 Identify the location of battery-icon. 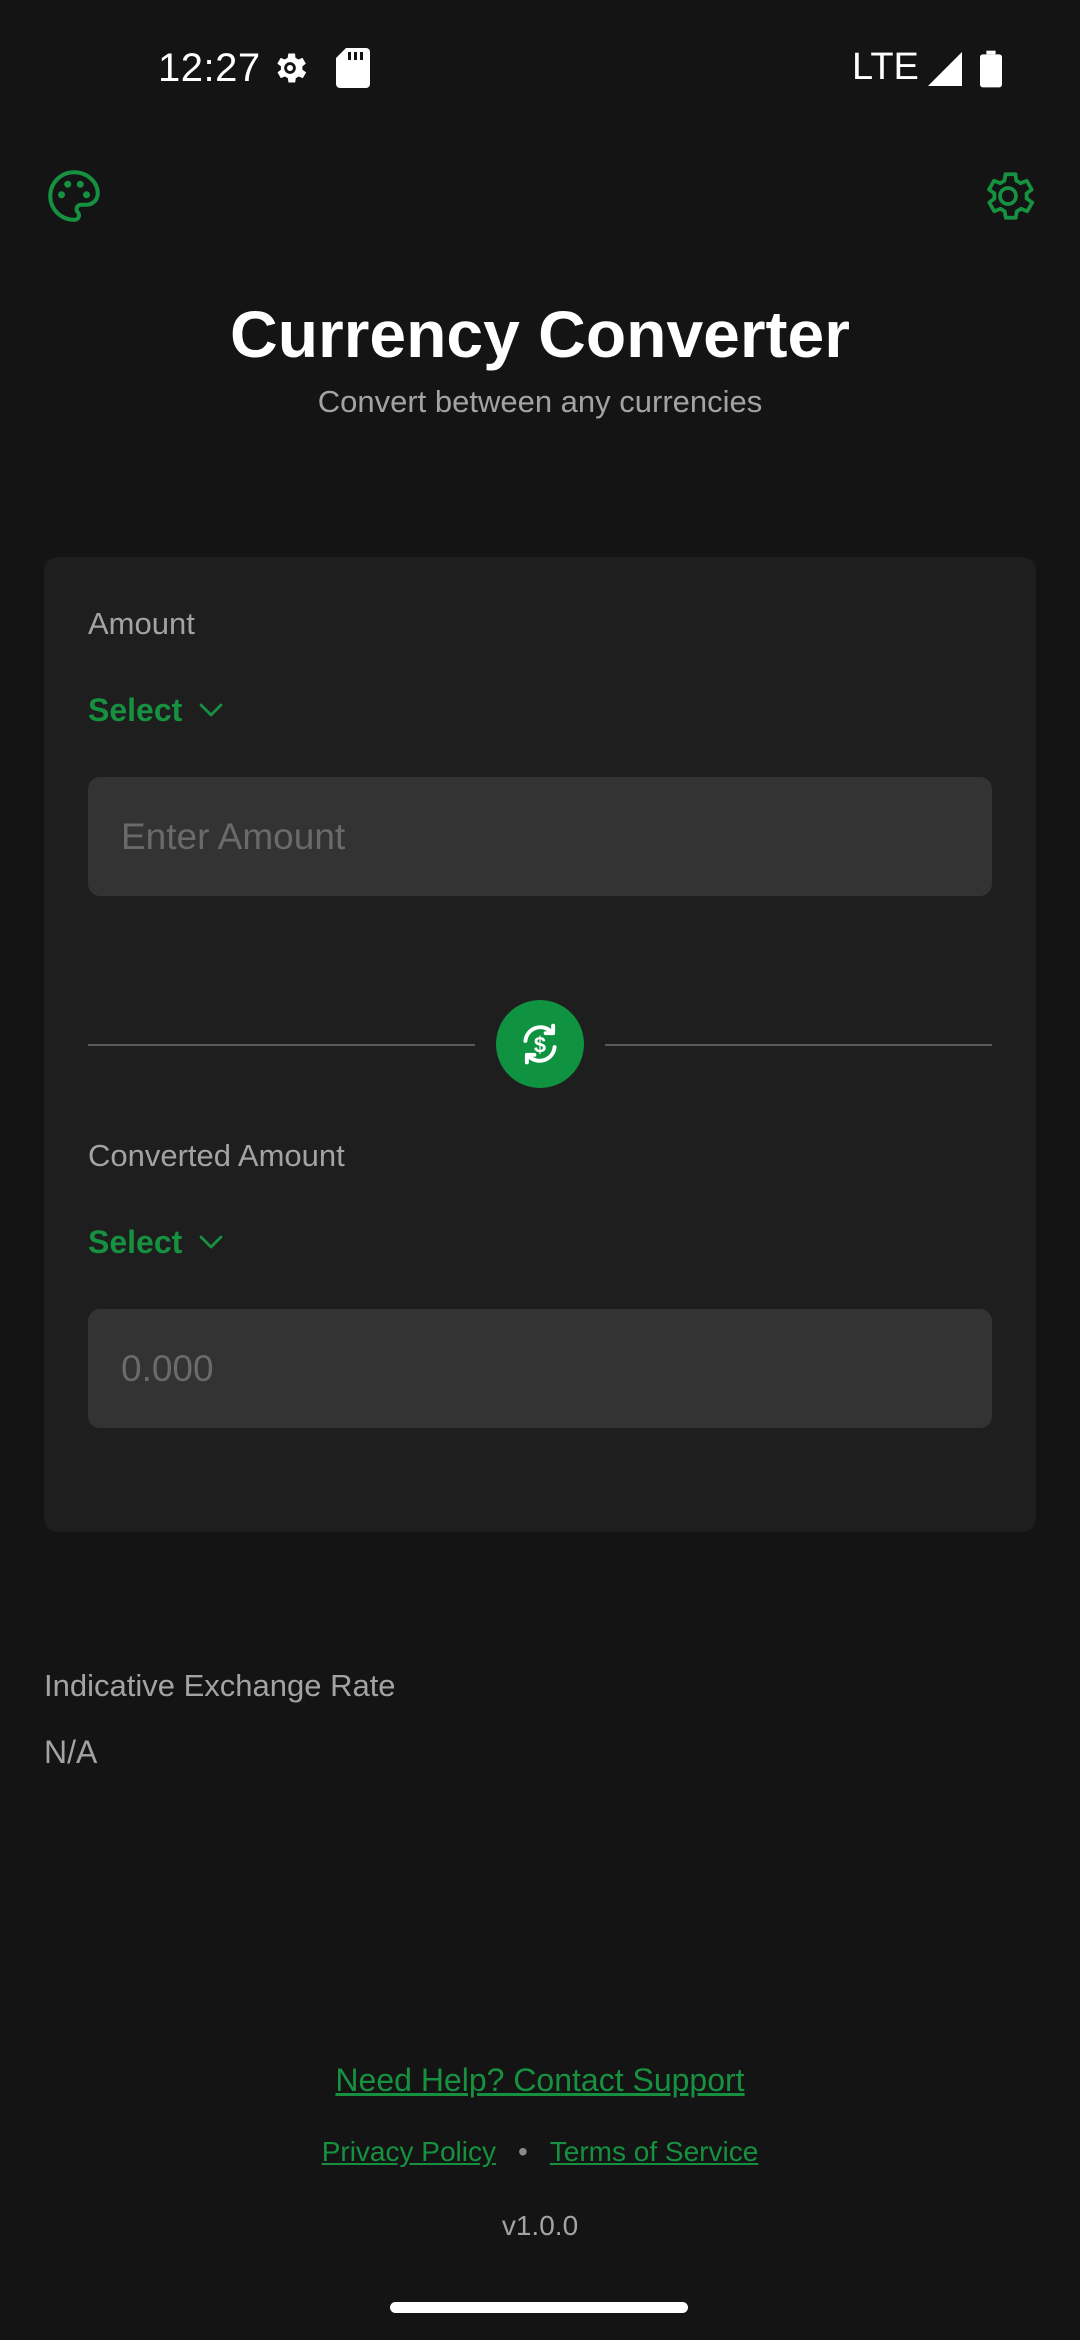
(991, 71).